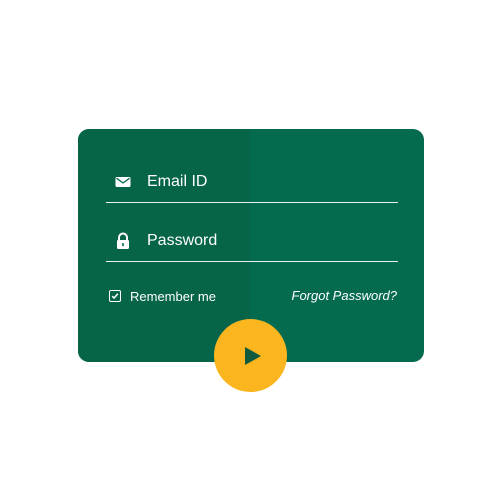 The image size is (500, 500). I want to click on password-input, so click(267, 241).